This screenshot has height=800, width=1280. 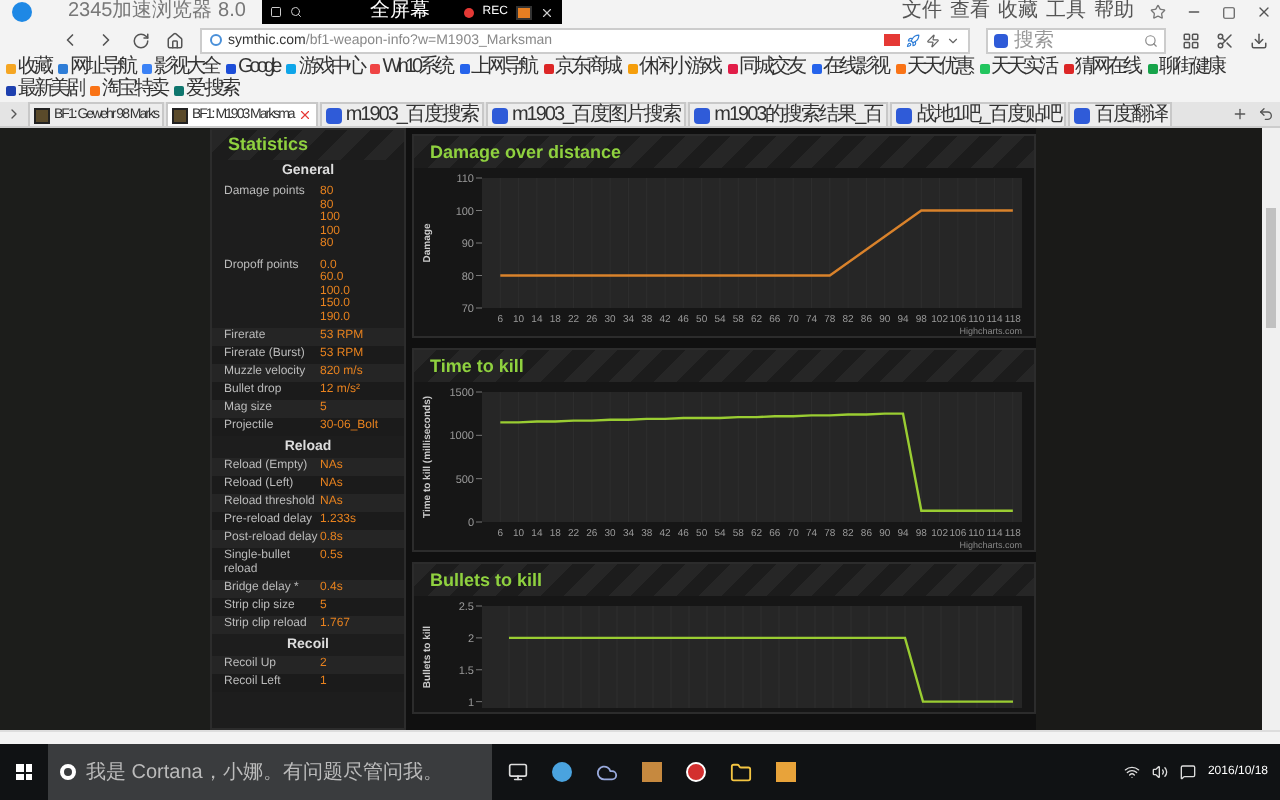 I want to click on bookmark-link: 最新美剧, so click(x=50, y=90).